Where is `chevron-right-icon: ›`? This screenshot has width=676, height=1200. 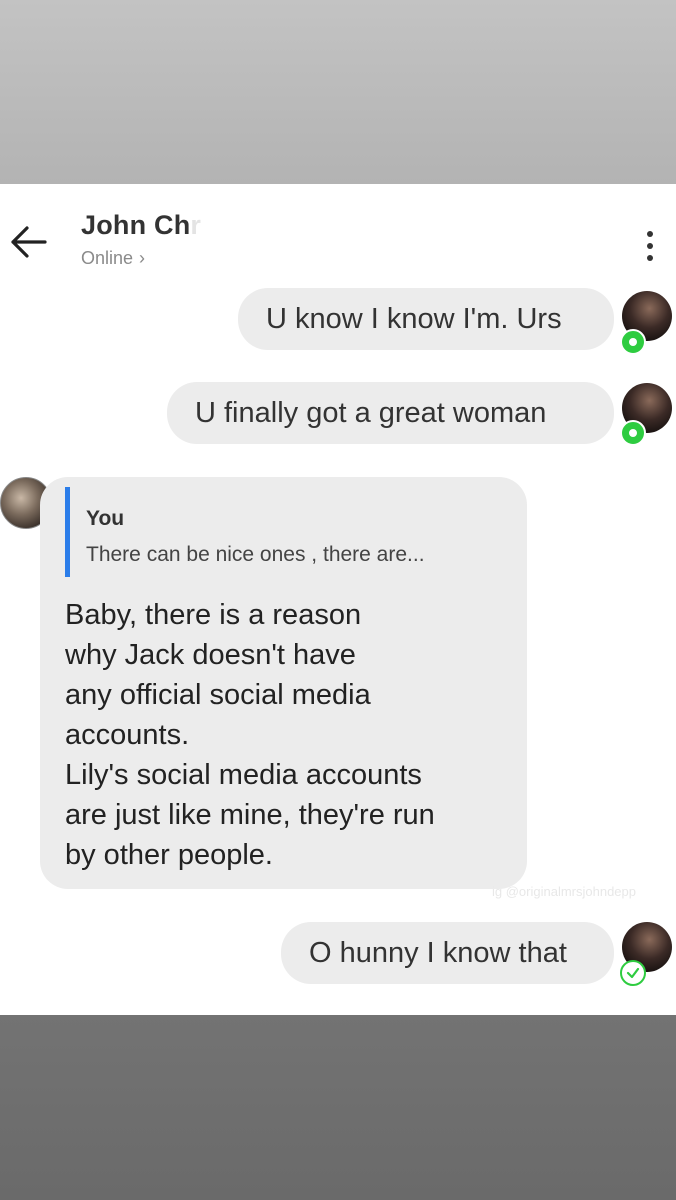
chevron-right-icon: › is located at coordinates (142, 258).